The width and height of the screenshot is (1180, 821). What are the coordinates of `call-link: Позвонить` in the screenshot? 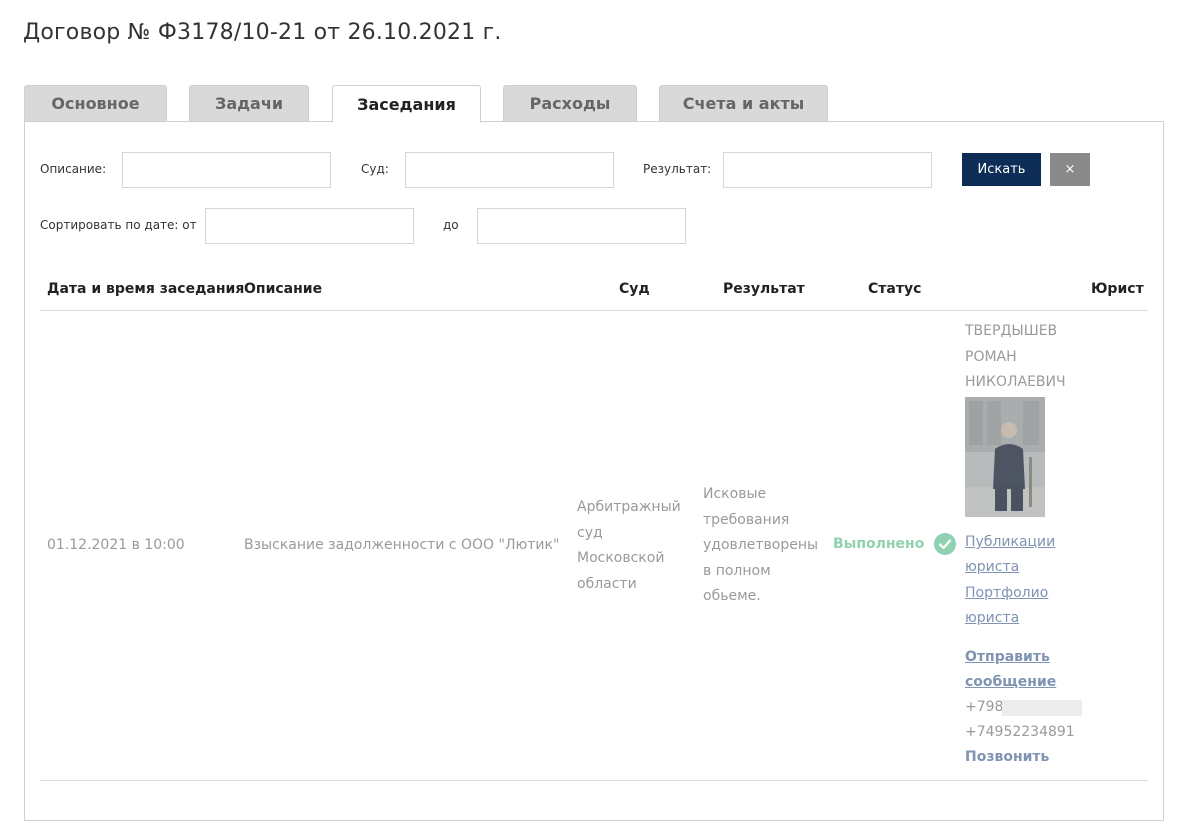 It's located at (1007, 757).